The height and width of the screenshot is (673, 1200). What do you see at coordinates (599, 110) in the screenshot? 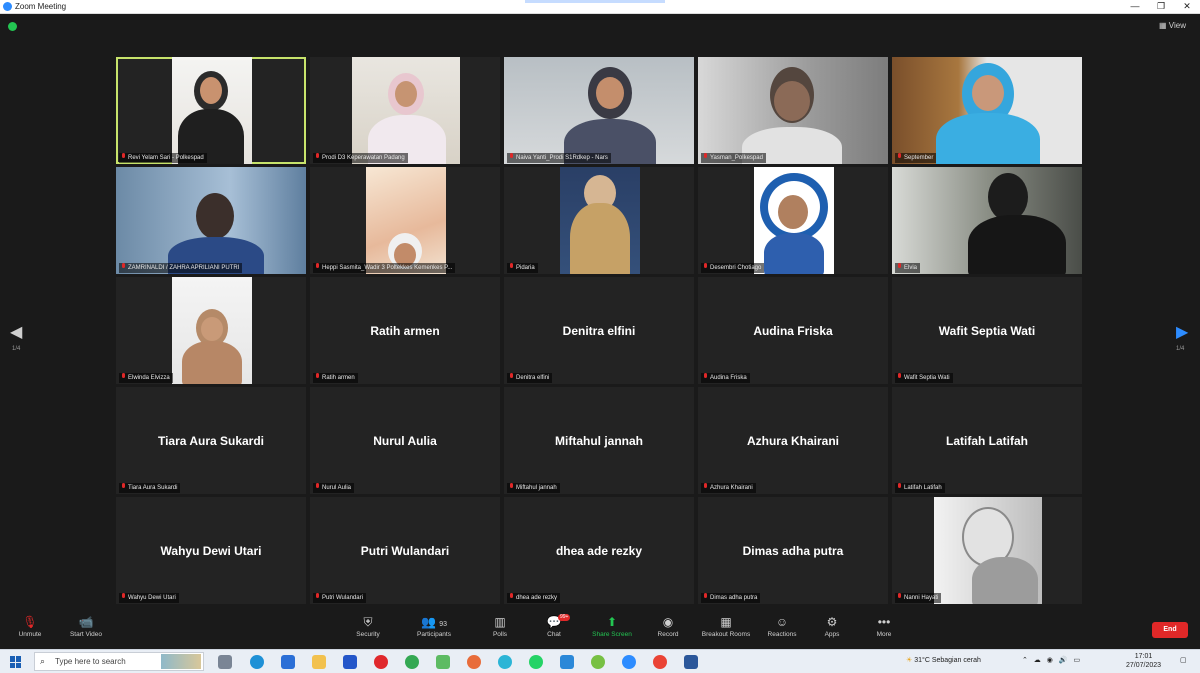
I see `video-tile: Naiva Yanti_Prodi S1Rdkep - Nars` at bounding box center [599, 110].